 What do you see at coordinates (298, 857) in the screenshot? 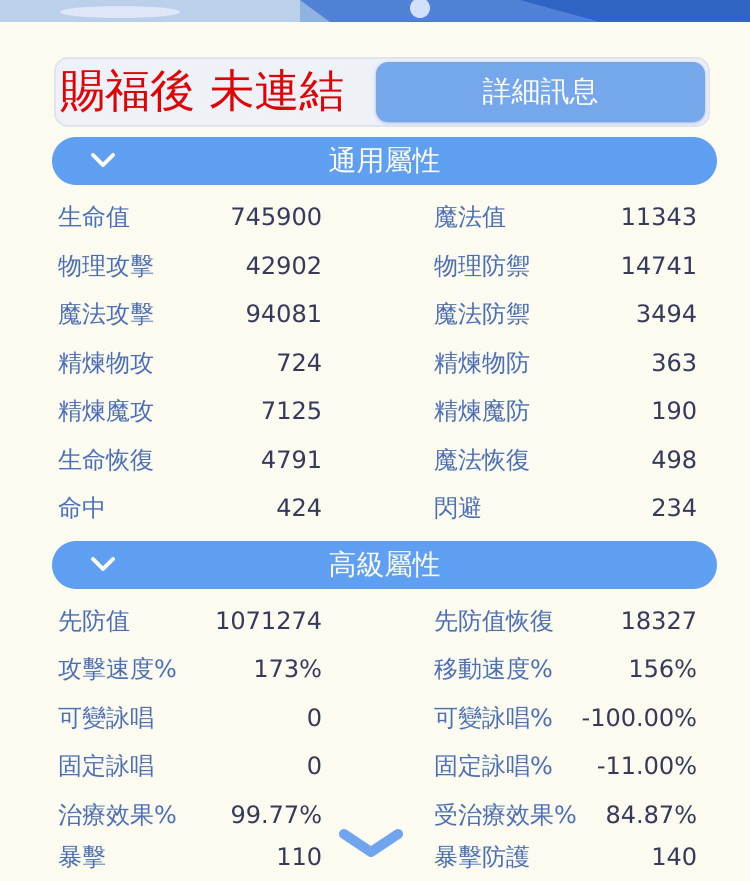
I see `stat-value: 110` at bounding box center [298, 857].